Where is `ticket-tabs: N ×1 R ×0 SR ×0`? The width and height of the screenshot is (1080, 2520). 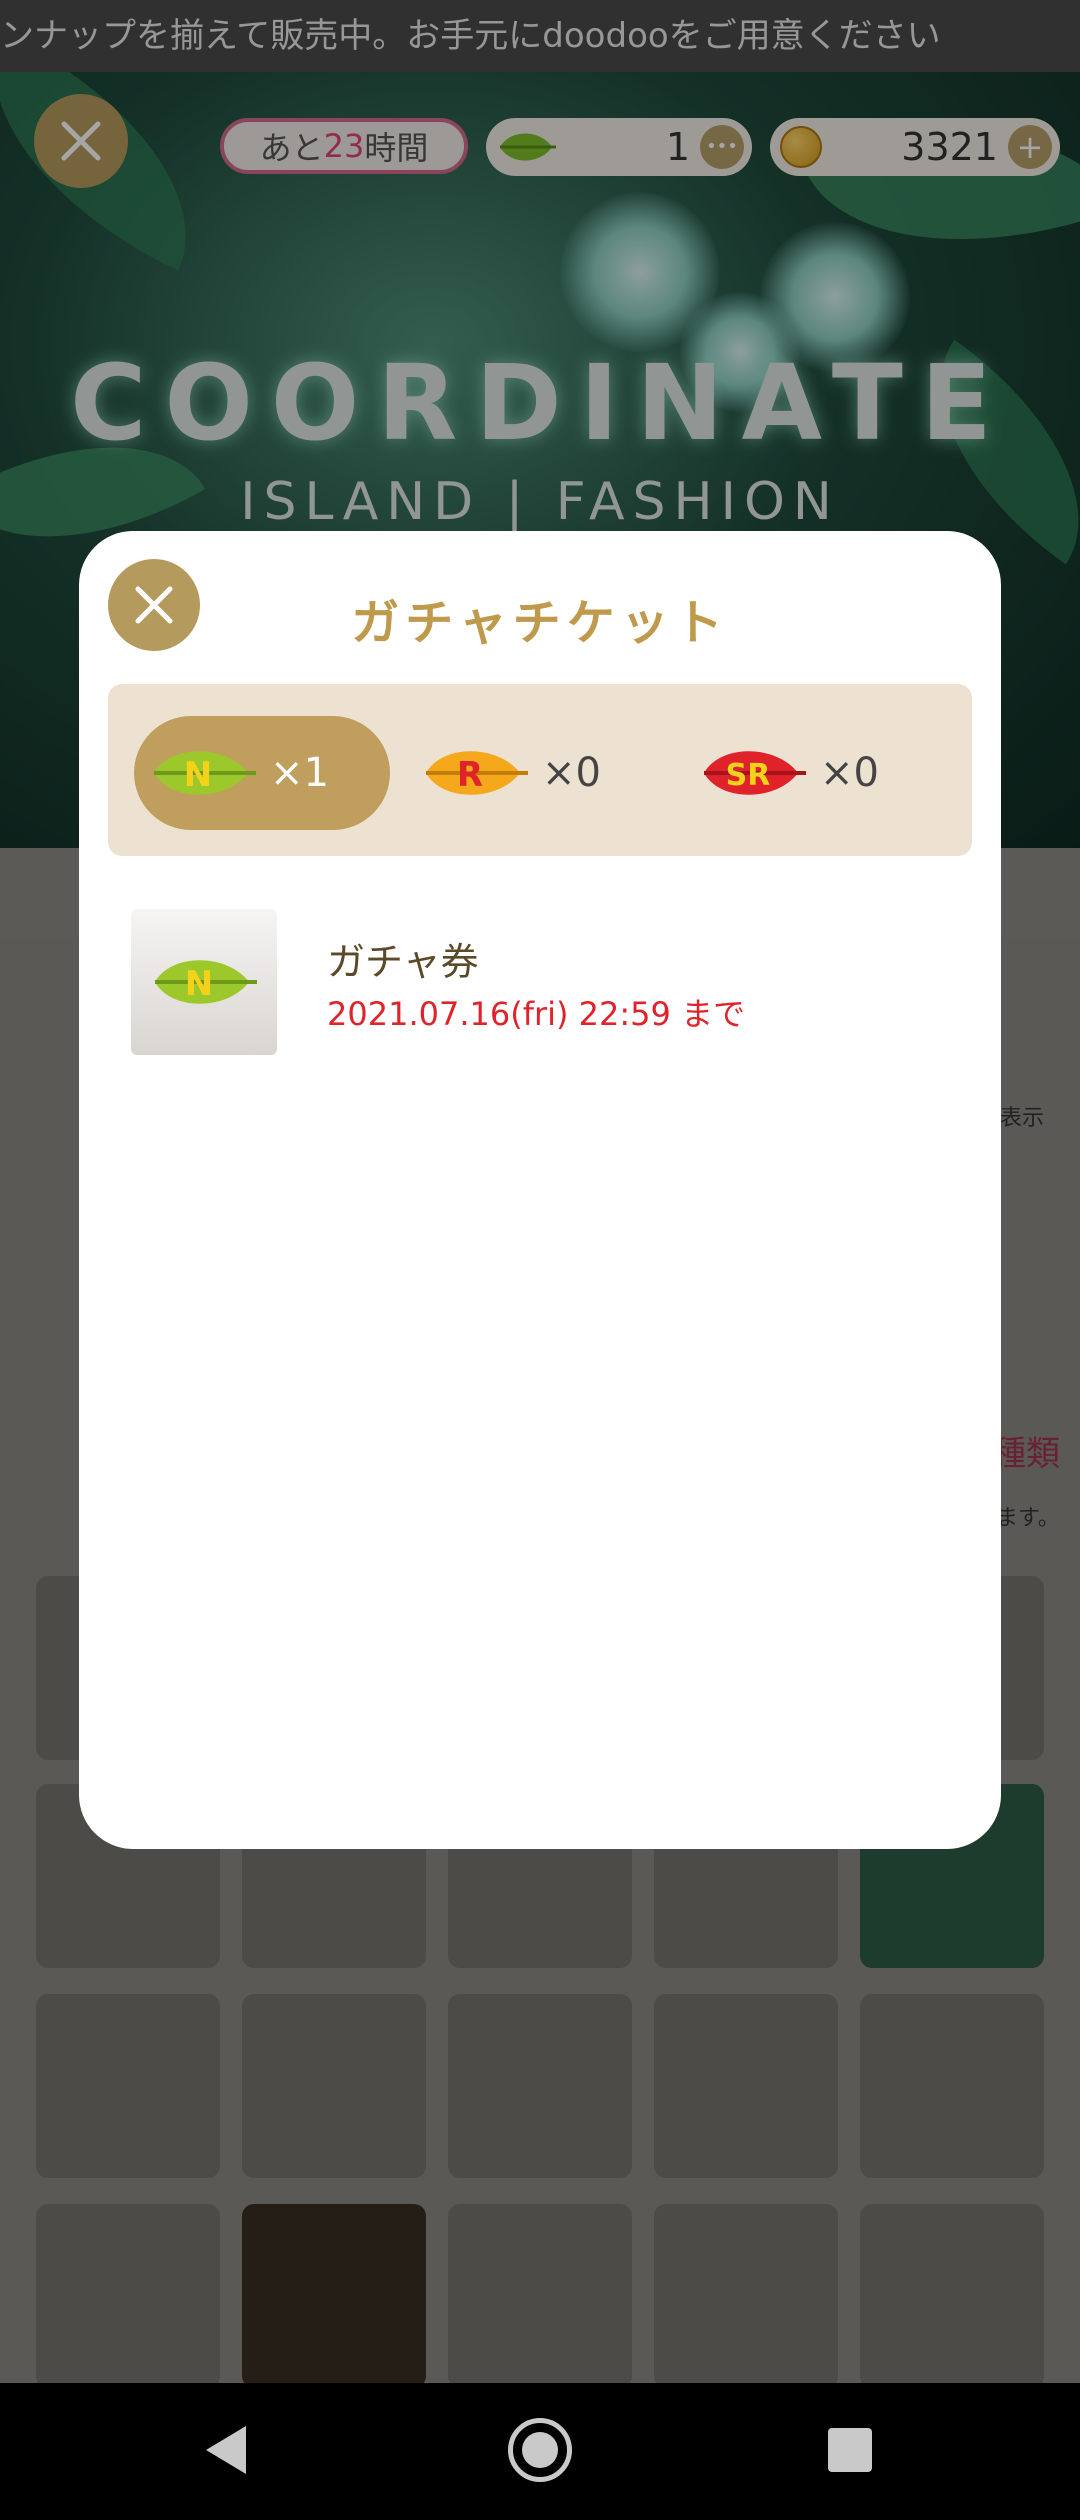
ticket-tabs: N ×1 R ×0 SR ×0 is located at coordinates (540, 770).